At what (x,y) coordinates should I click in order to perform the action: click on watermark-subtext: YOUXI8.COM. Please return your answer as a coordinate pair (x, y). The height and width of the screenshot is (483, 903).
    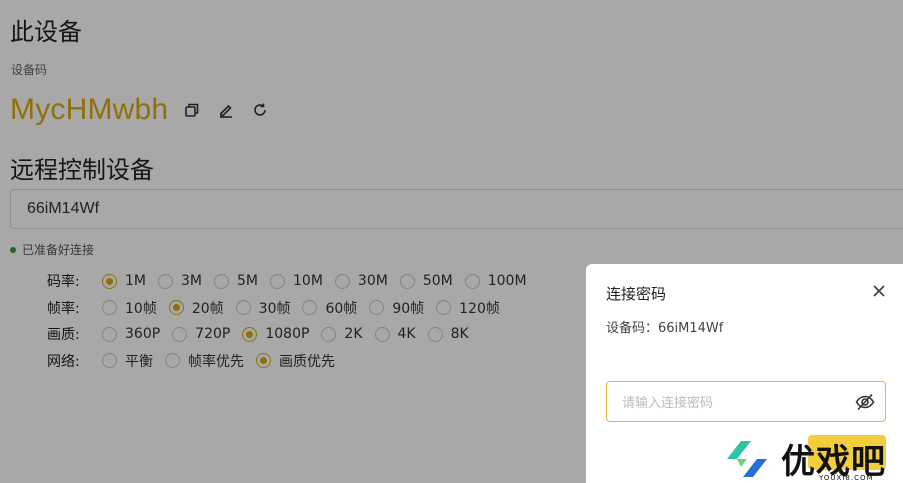
    Looking at the image, I should click on (846, 478).